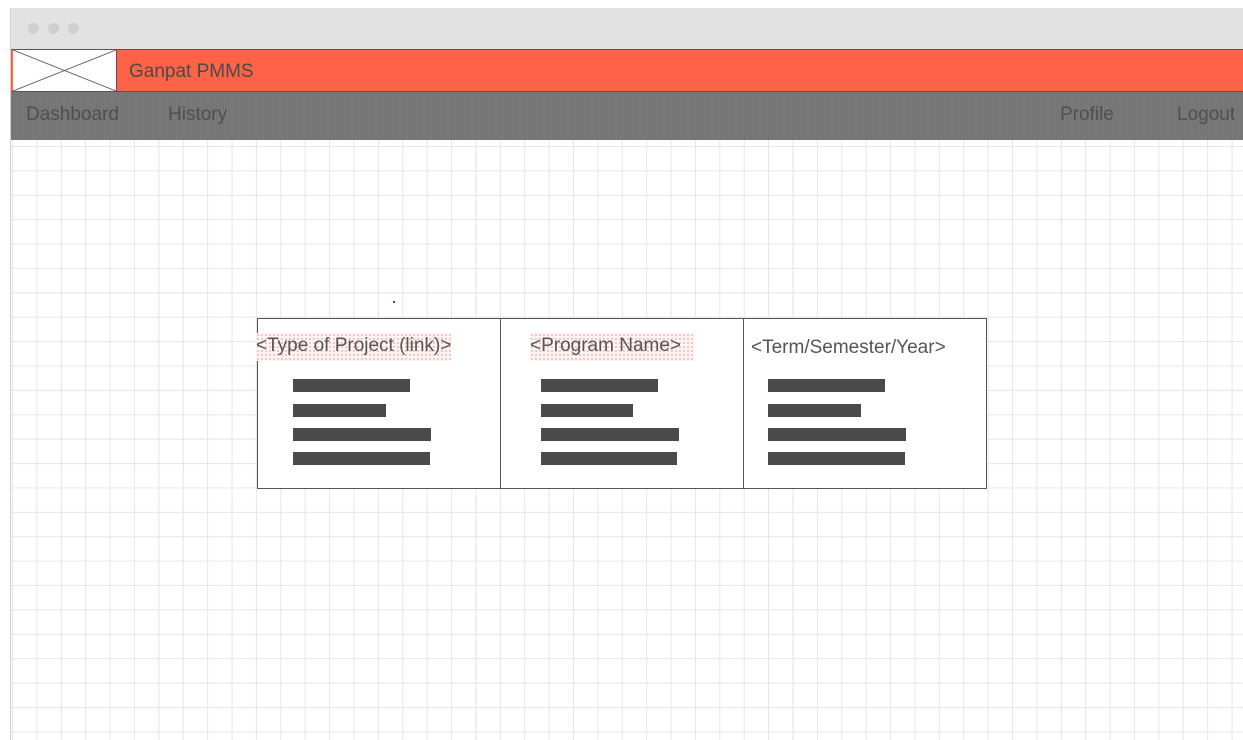  I want to click on maximize-dot, so click(73, 28).